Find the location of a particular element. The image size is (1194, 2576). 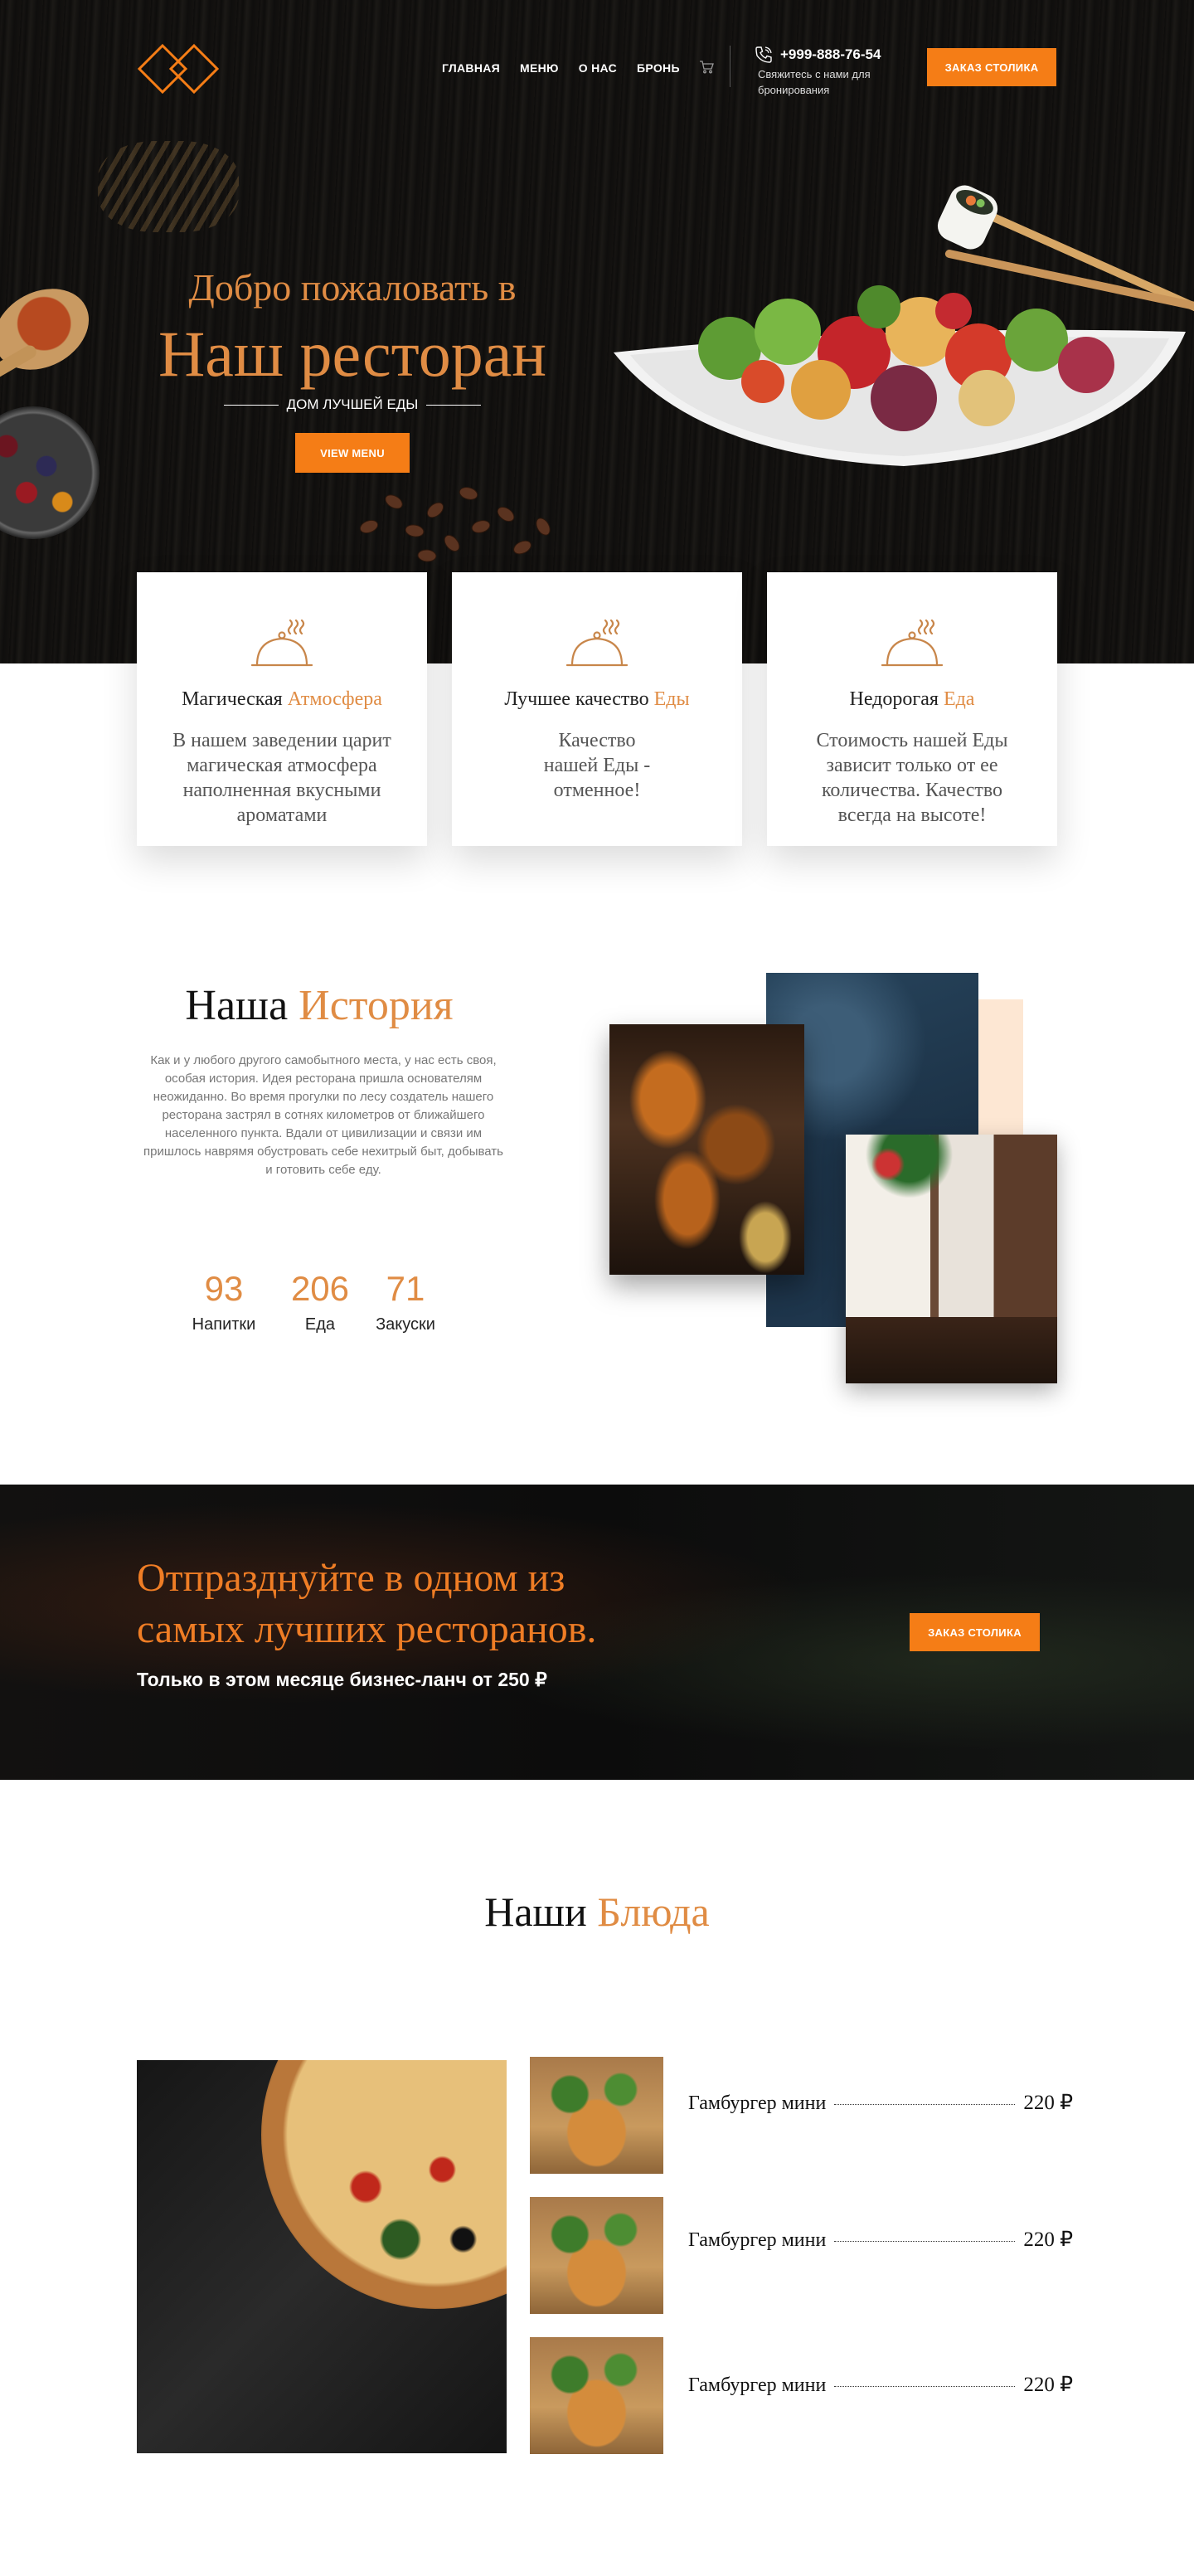

feature-title-main: Лучшее качество is located at coordinates (576, 699).